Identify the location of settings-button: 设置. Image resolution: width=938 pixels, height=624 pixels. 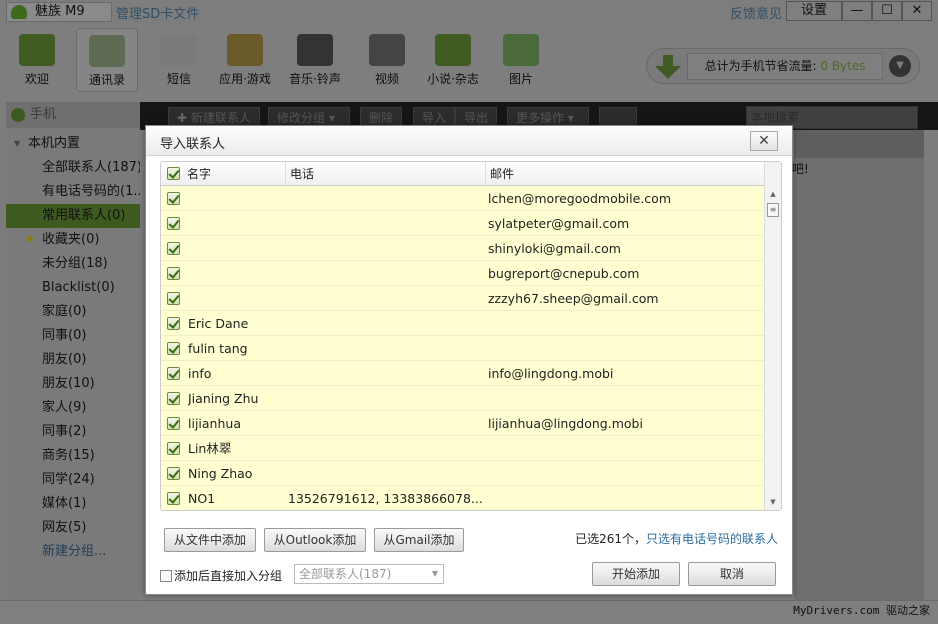
(814, 11).